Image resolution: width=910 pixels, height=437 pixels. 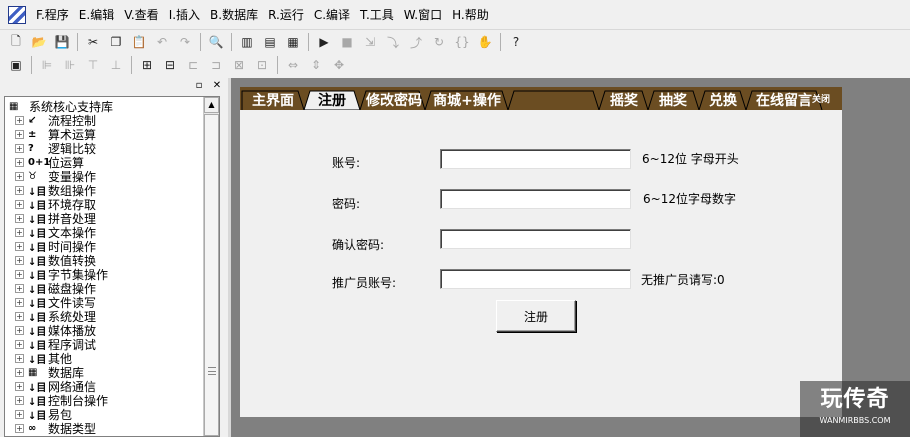 I want to click on password-input, so click(x=535, y=199).